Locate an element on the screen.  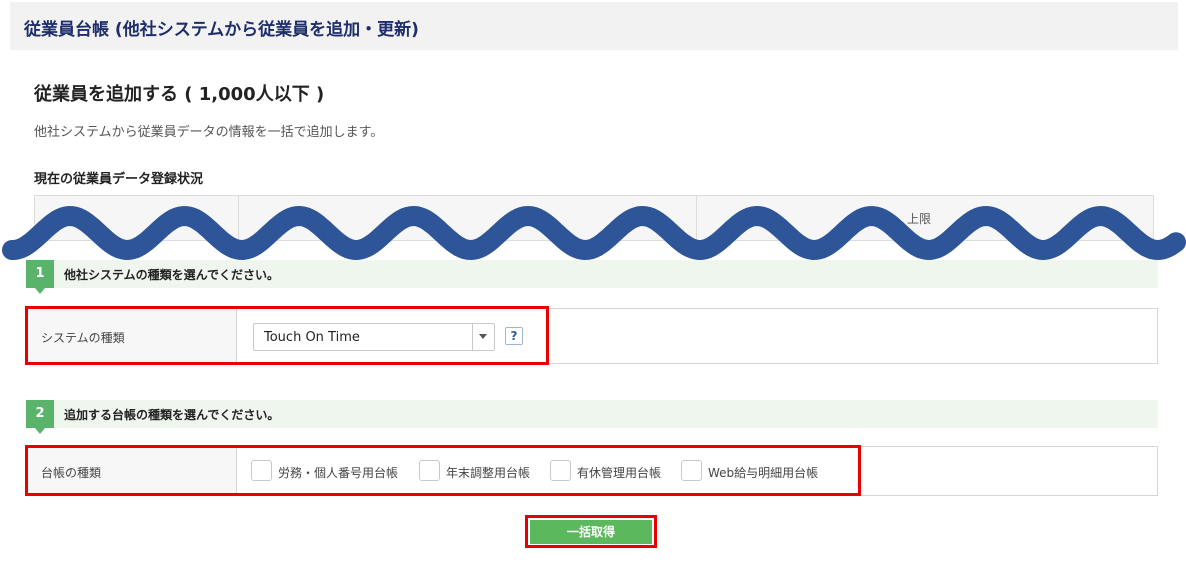
section-description: 他社システムから従業員データの情報を一括で追加します。 is located at coordinates (209, 132).